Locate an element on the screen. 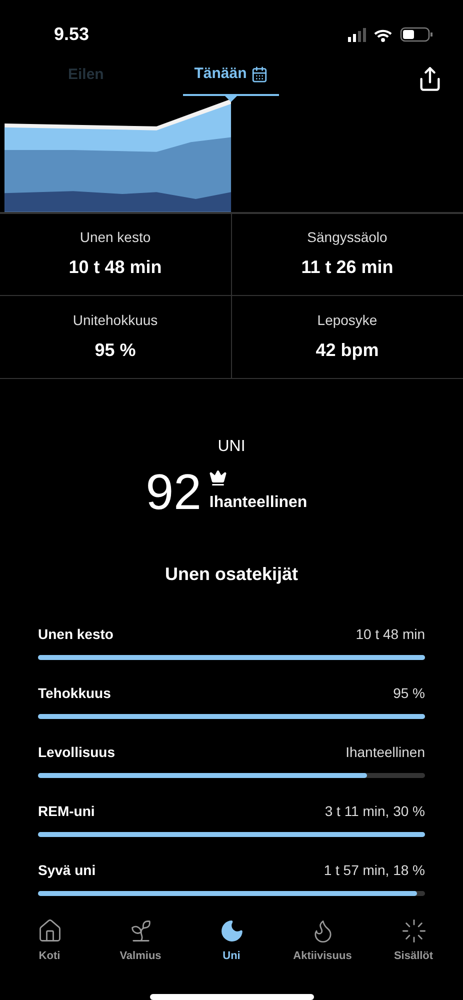  nav-tab: Uni is located at coordinates (232, 941).